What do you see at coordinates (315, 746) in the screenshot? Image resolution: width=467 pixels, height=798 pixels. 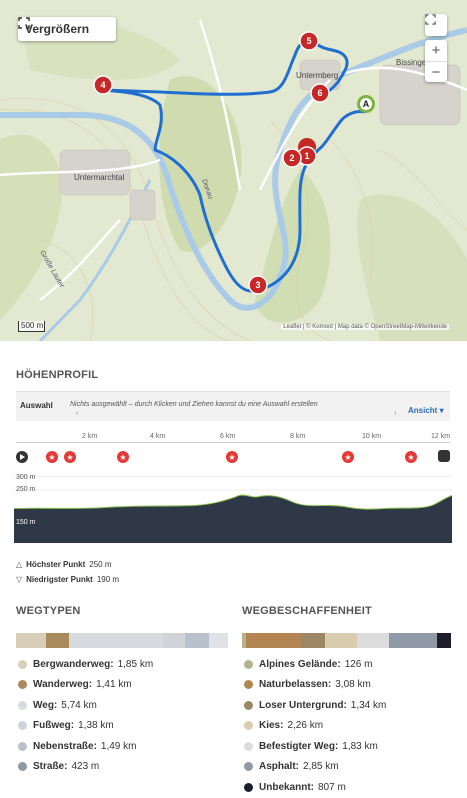 I see `legend-item: Befestigter Weg: 1,83 km` at bounding box center [315, 746].